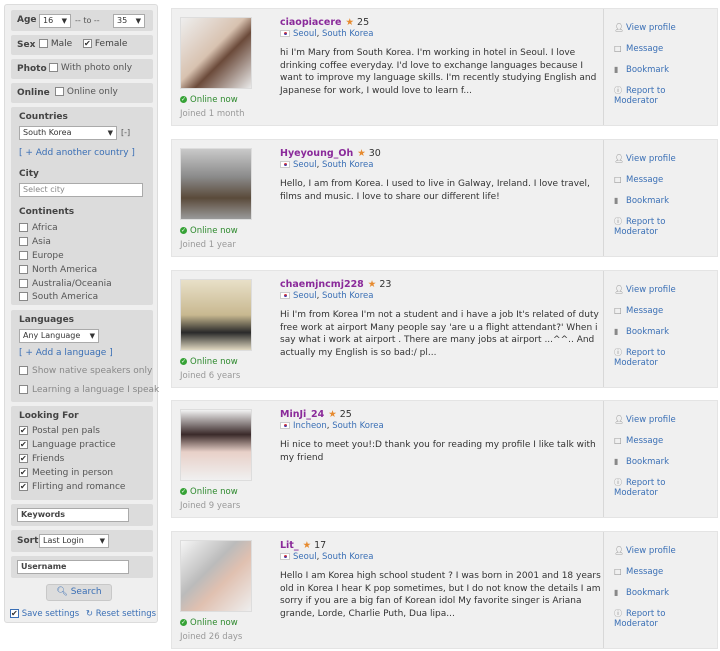  Describe the element at coordinates (90, 68) in the screenshot. I see `photo-option: With photo only` at that location.